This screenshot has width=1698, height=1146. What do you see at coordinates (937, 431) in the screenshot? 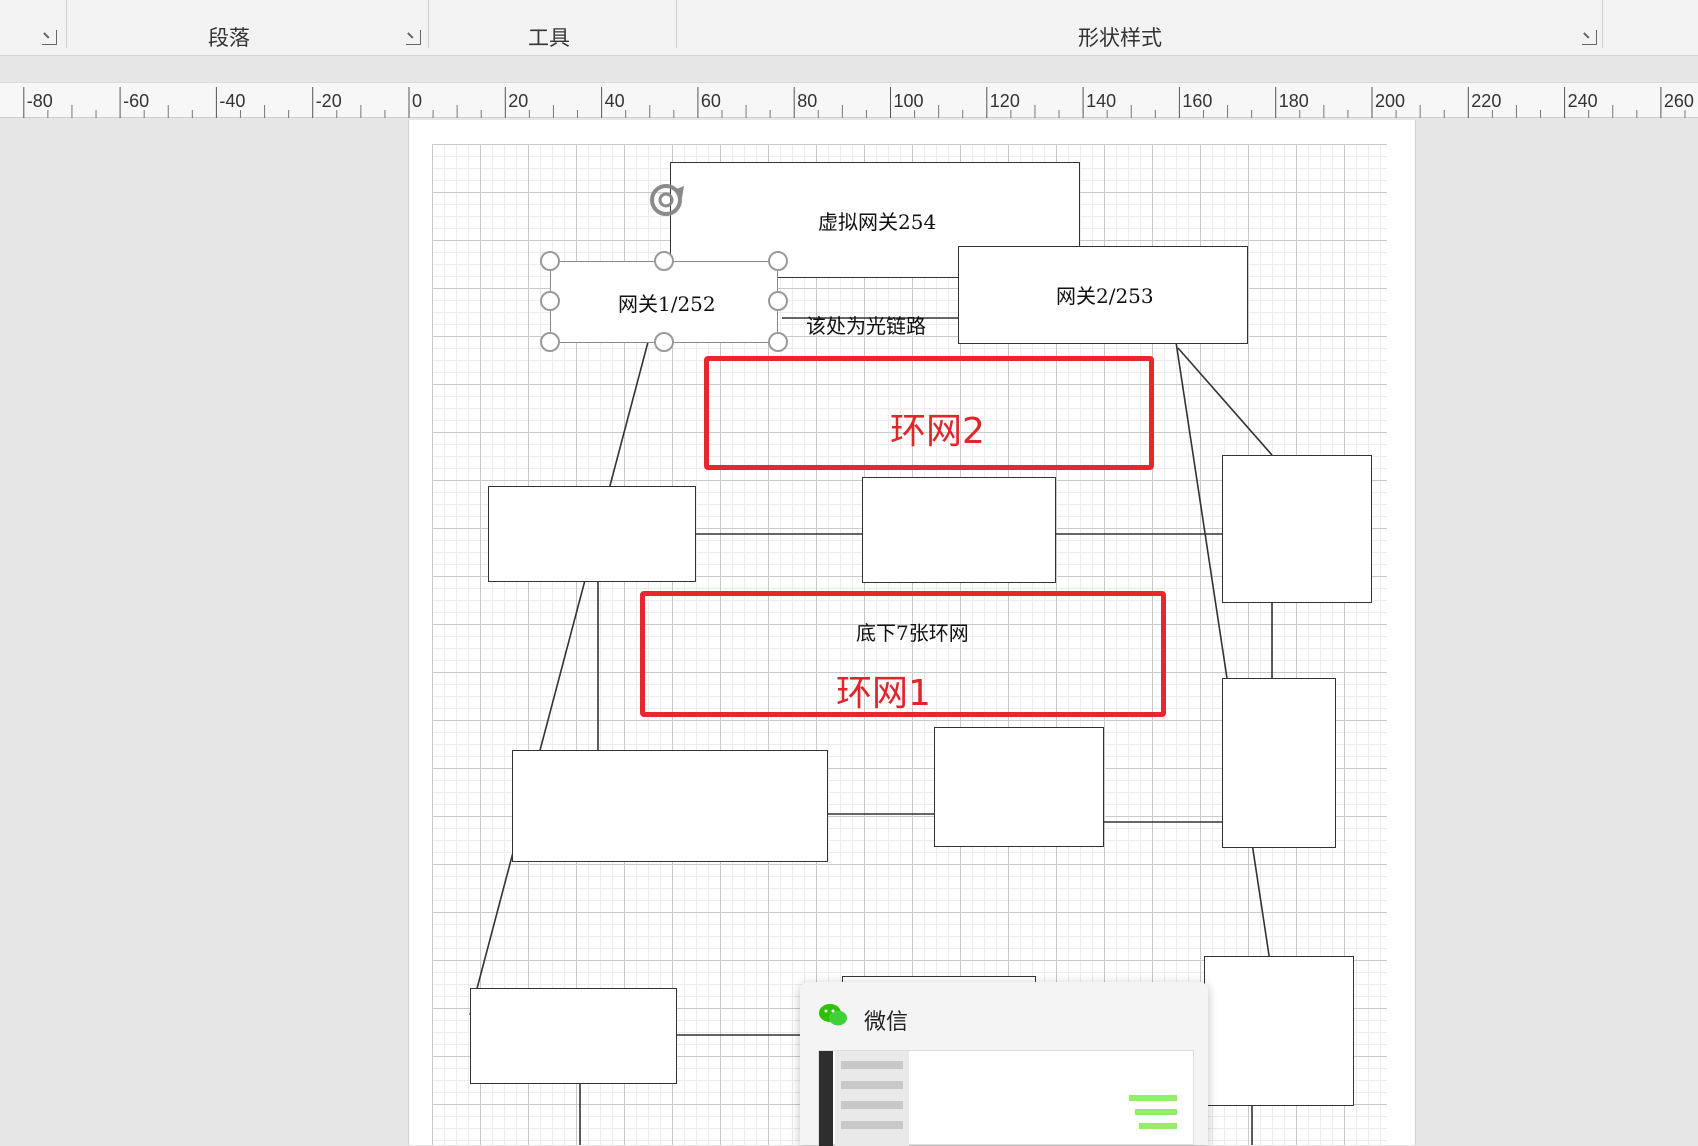
I see `ring2-label: 环网2` at bounding box center [937, 431].